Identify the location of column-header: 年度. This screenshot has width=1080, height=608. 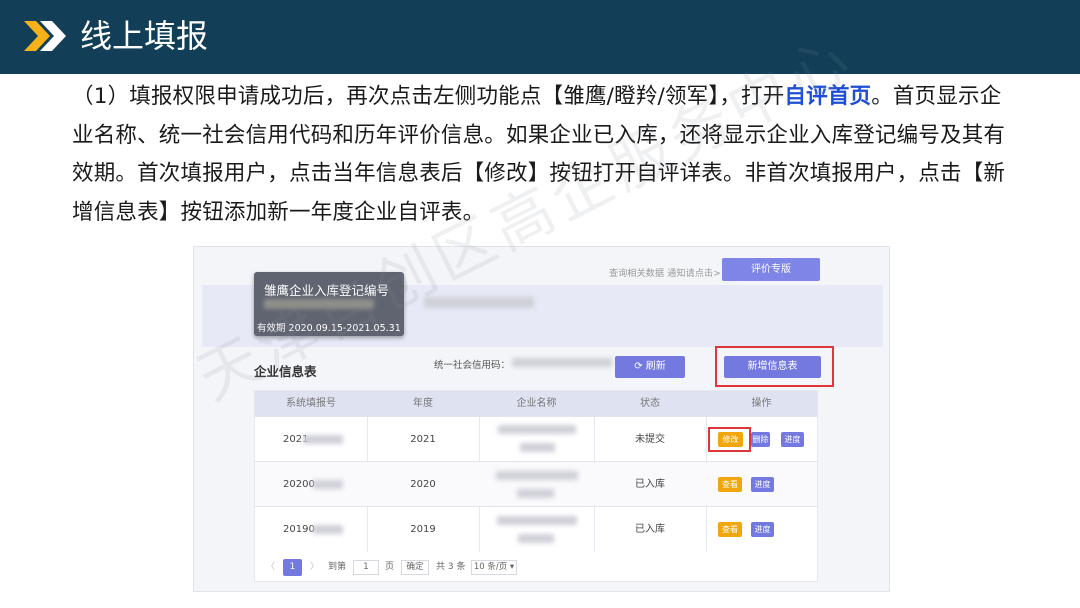
(423, 403).